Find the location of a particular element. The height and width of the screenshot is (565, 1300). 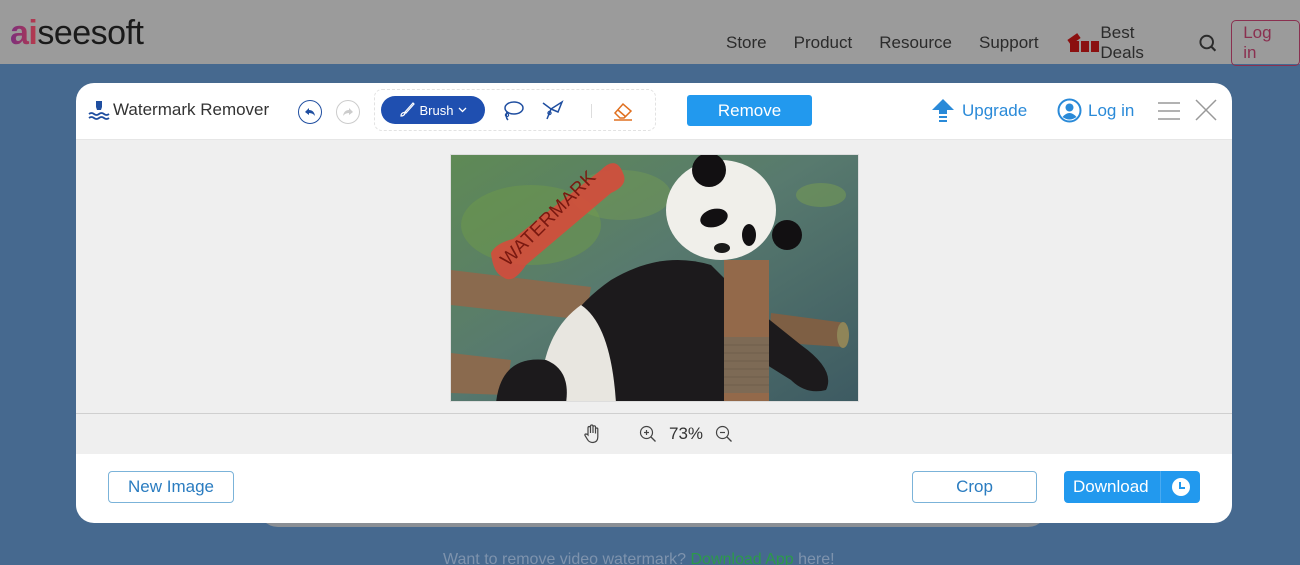

crop-button: Crop is located at coordinates (974, 487).